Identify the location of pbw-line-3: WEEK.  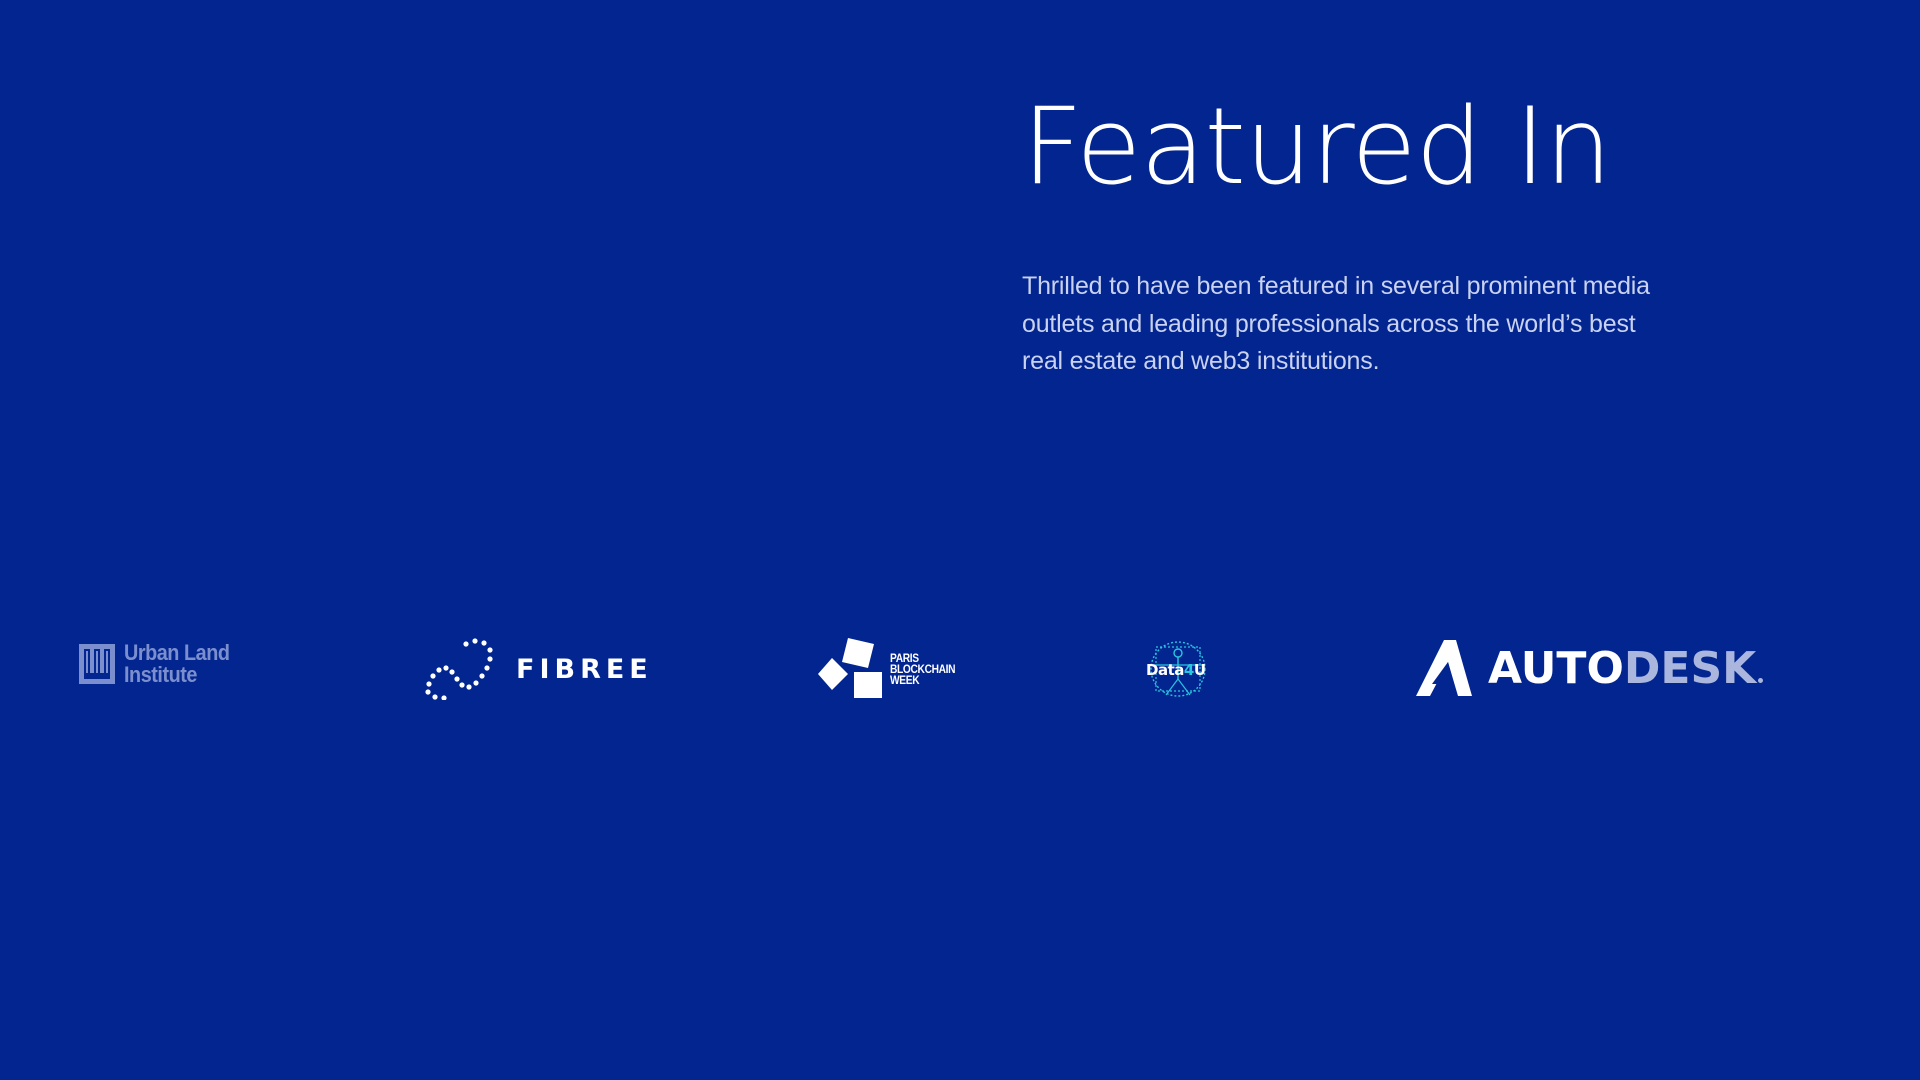
(905, 679).